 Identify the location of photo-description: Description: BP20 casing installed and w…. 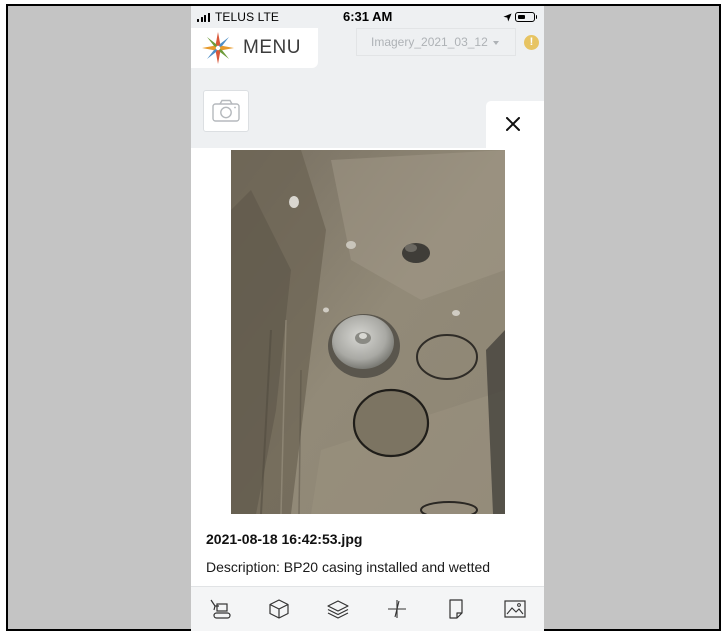
(348, 567).